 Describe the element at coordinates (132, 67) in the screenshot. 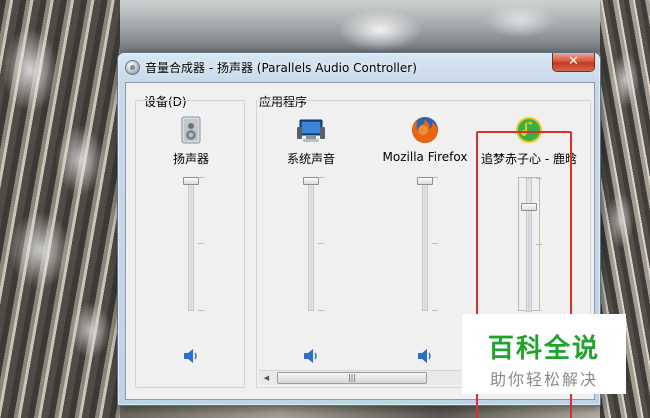

I see `speaker-app-icon` at that location.